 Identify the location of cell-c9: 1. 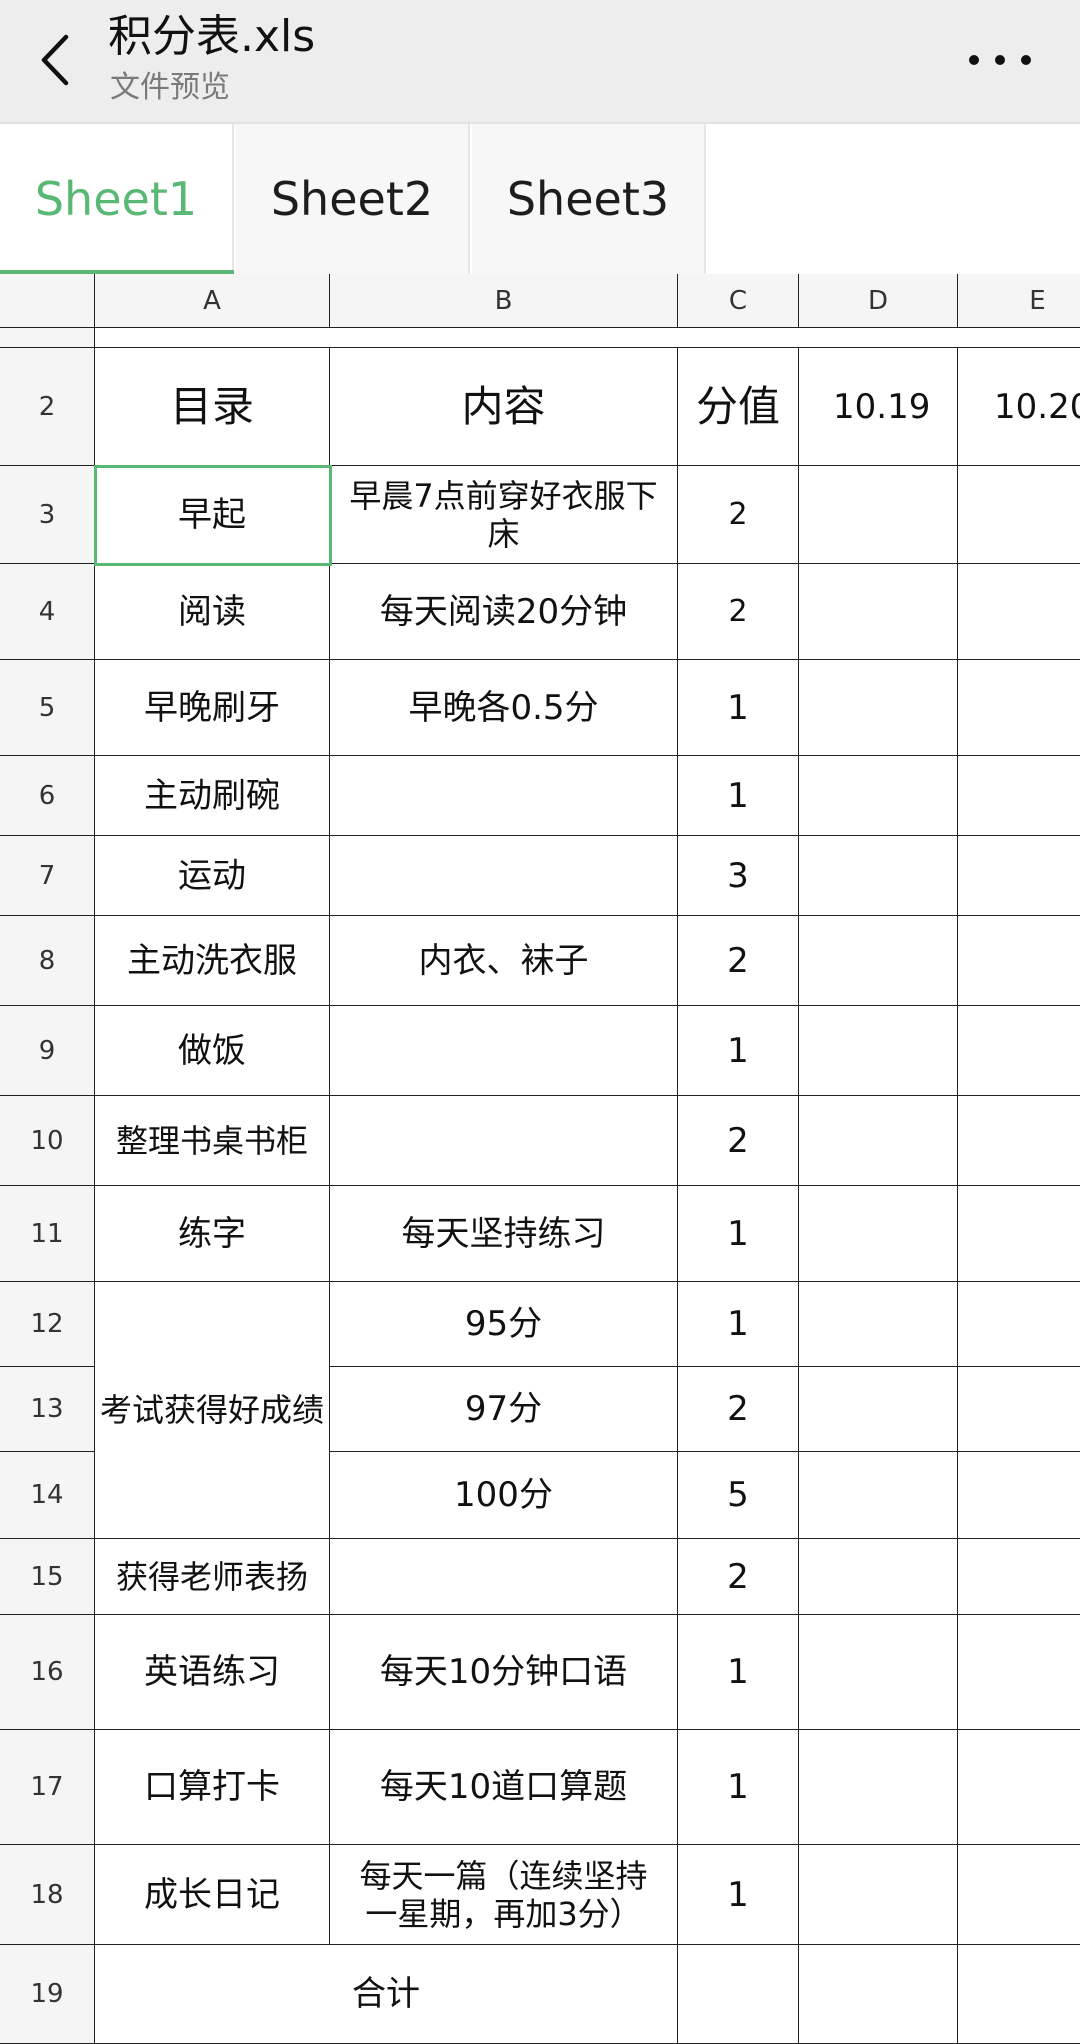
(738, 1051).